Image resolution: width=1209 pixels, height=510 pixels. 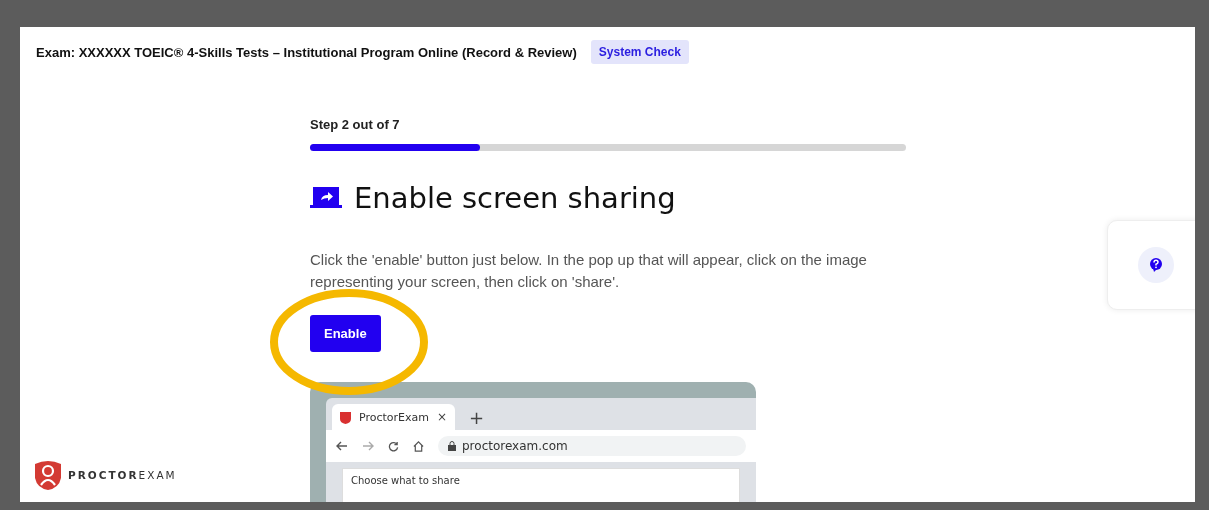 I want to click on screen-share-icon, so click(x=326, y=198).